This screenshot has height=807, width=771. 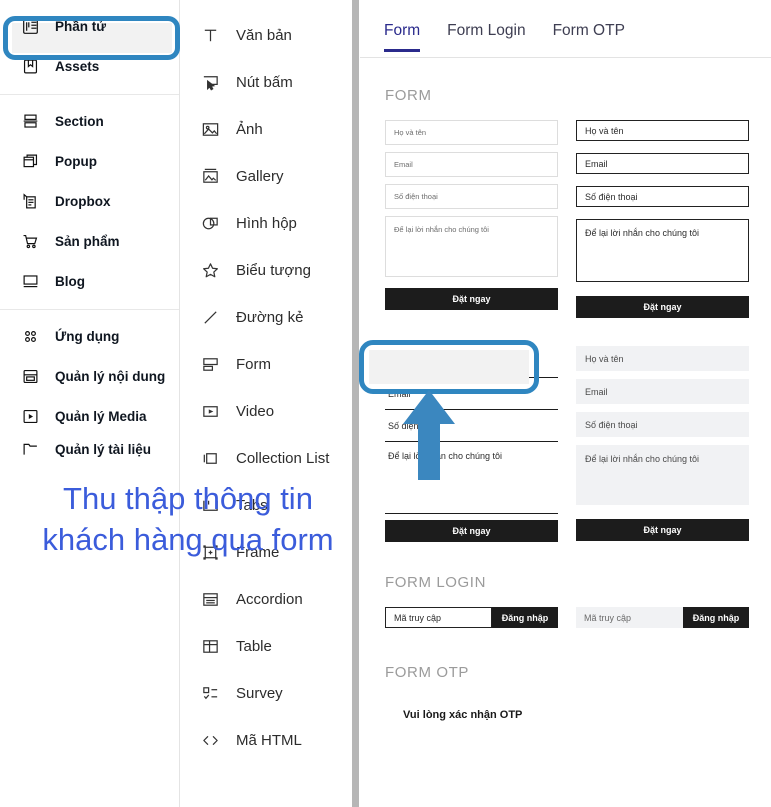 I want to click on elements-icon, so click(x=33, y=26).